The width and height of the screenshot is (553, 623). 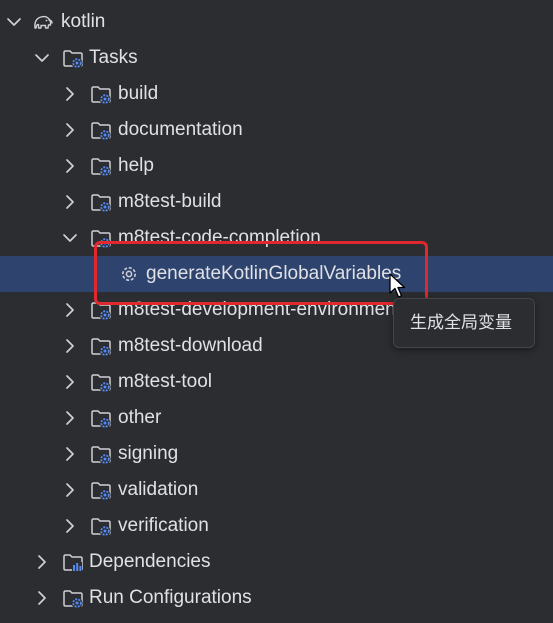 What do you see at coordinates (73, 563) in the screenshot?
I see `dependencies-folder-icon` at bounding box center [73, 563].